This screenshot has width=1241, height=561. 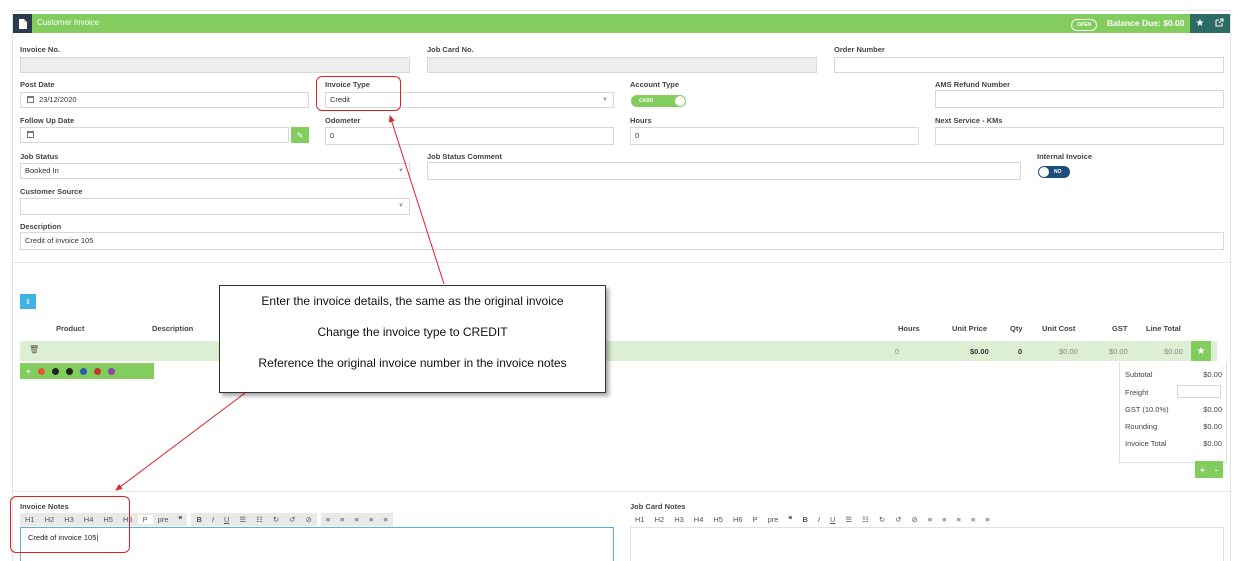 I want to click on callout-line-2: Change the invoice type to CREDIT, so click(x=412, y=332).